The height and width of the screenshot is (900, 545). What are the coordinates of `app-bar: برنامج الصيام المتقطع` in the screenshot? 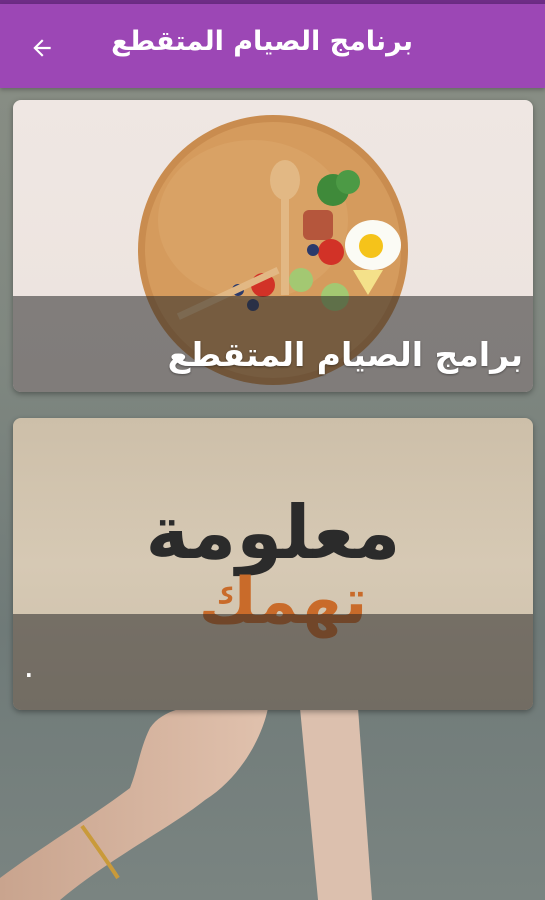 It's located at (272, 46).